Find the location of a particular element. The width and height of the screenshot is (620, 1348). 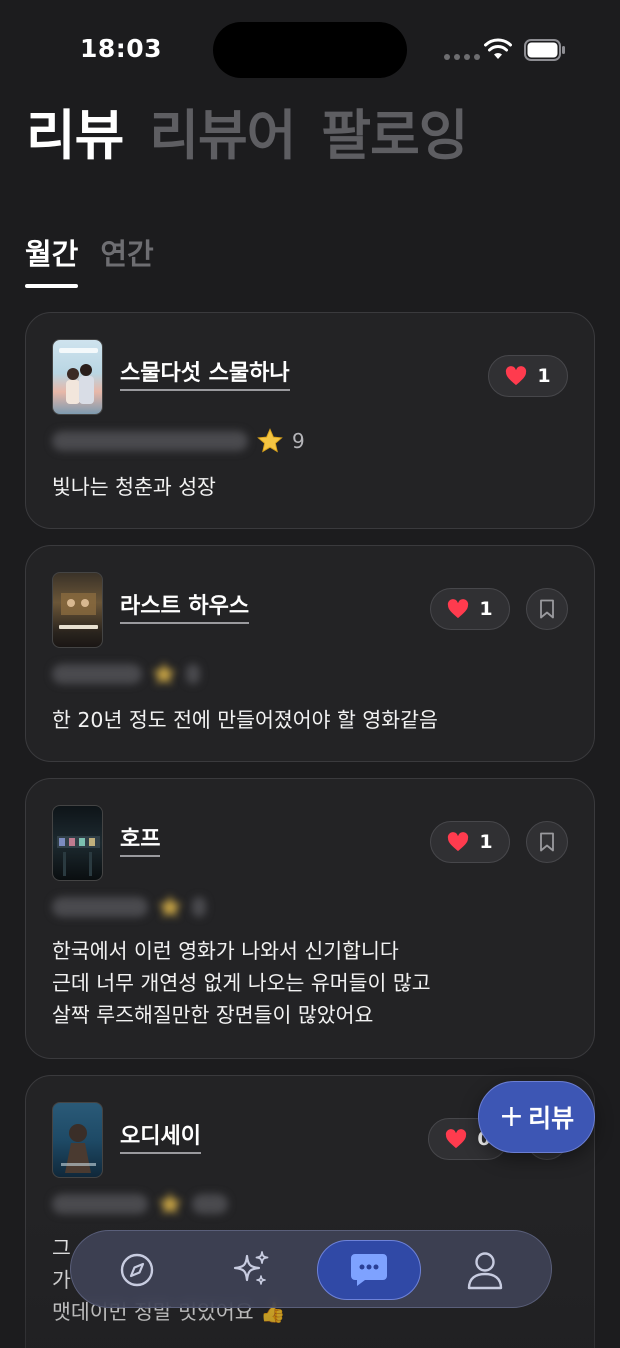

reviewer-row: 9 is located at coordinates (178, 441).